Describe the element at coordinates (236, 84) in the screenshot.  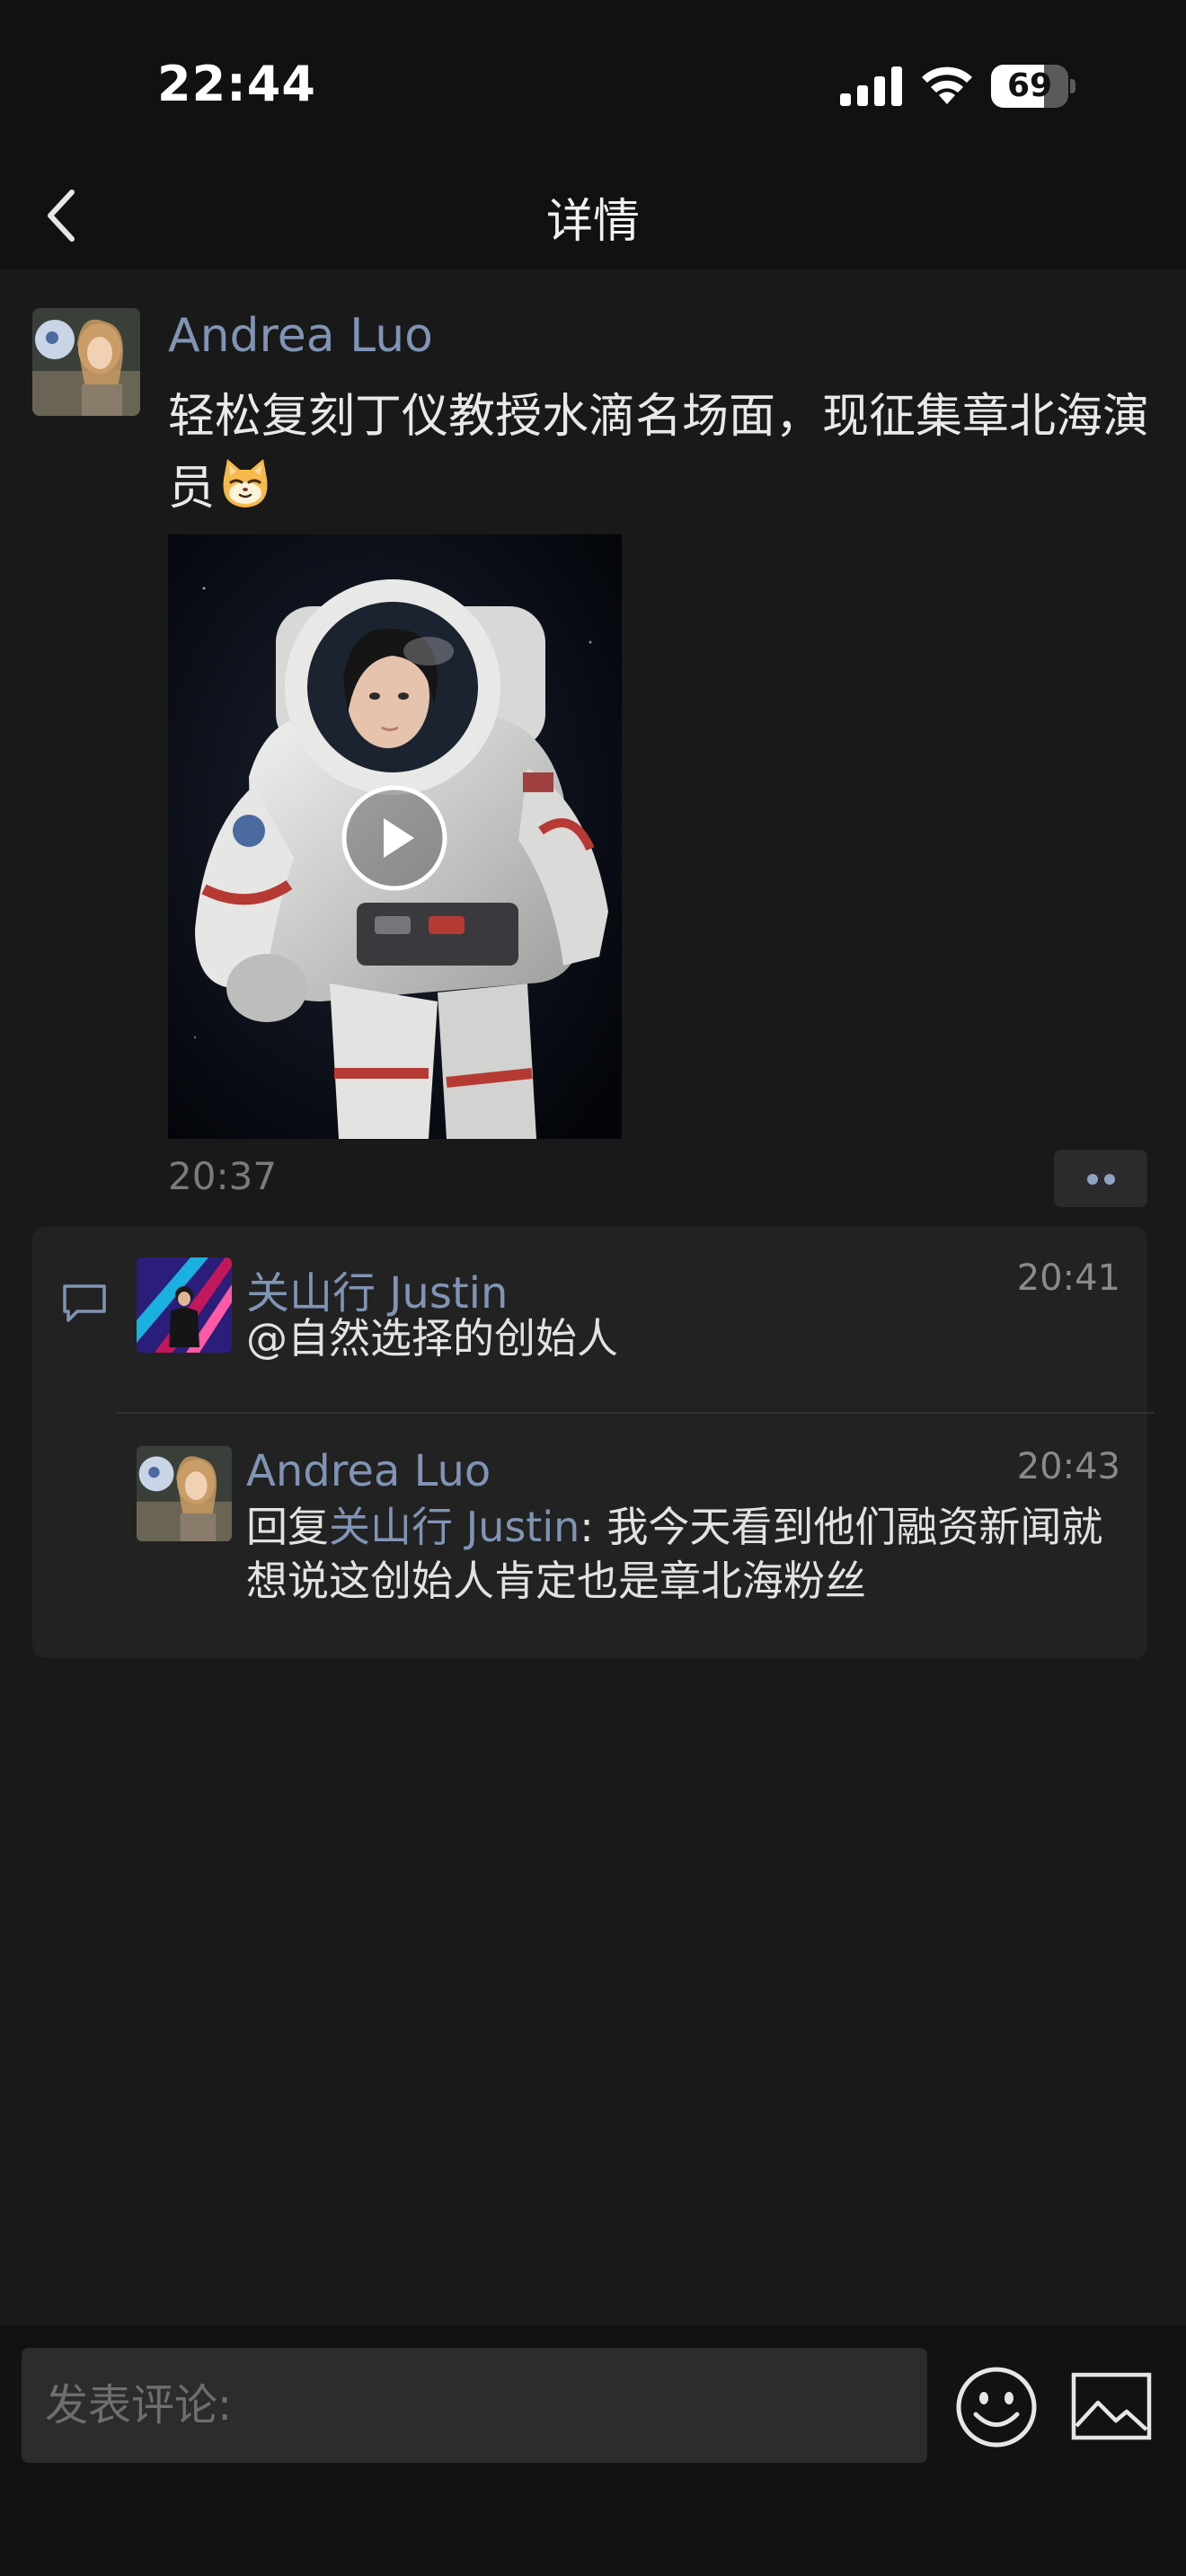
I see `status-time: 22:44` at that location.